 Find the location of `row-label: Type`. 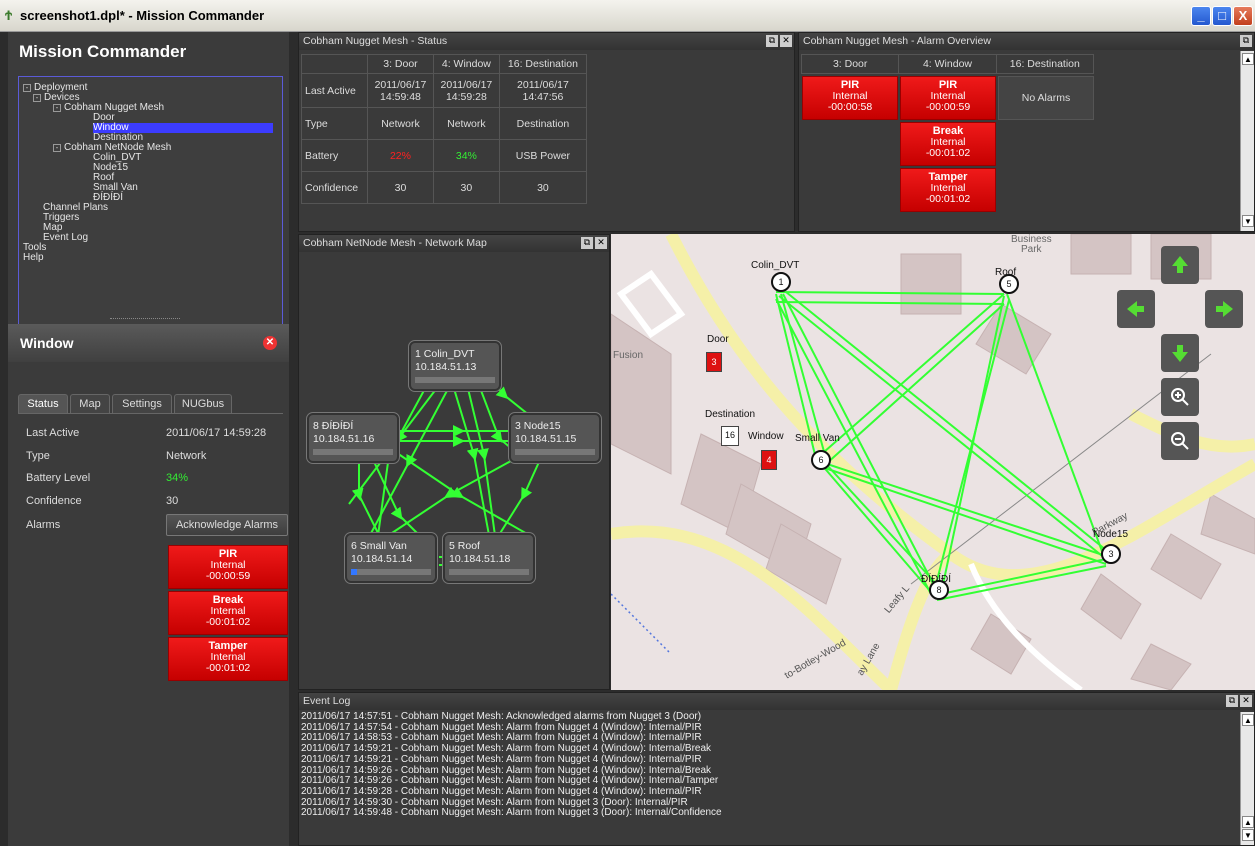

row-label: Type is located at coordinates (334, 123).